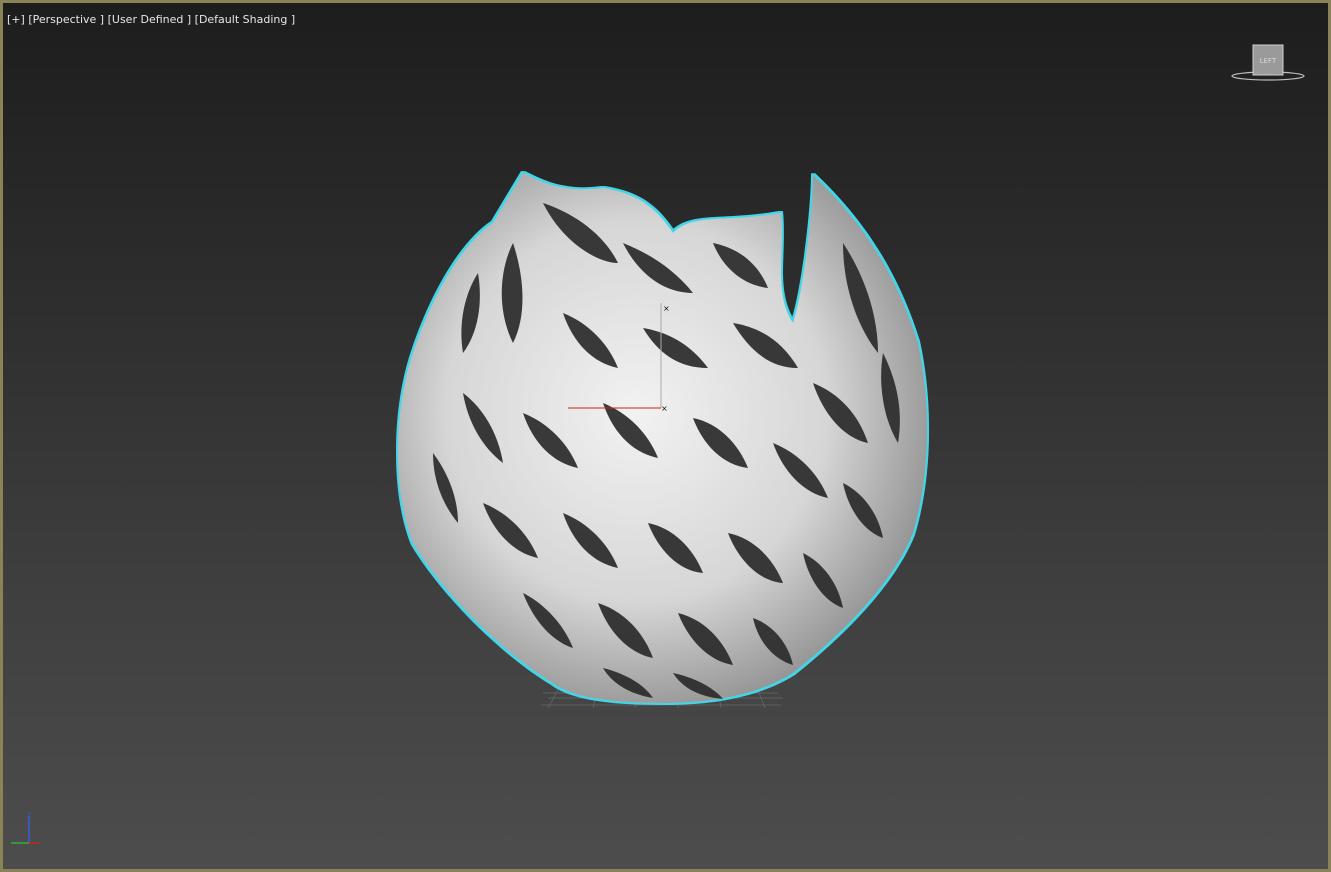 Image resolution: width=1331 pixels, height=872 pixels. What do you see at coordinates (29, 814) in the screenshot?
I see `axis-z-label: z` at bounding box center [29, 814].